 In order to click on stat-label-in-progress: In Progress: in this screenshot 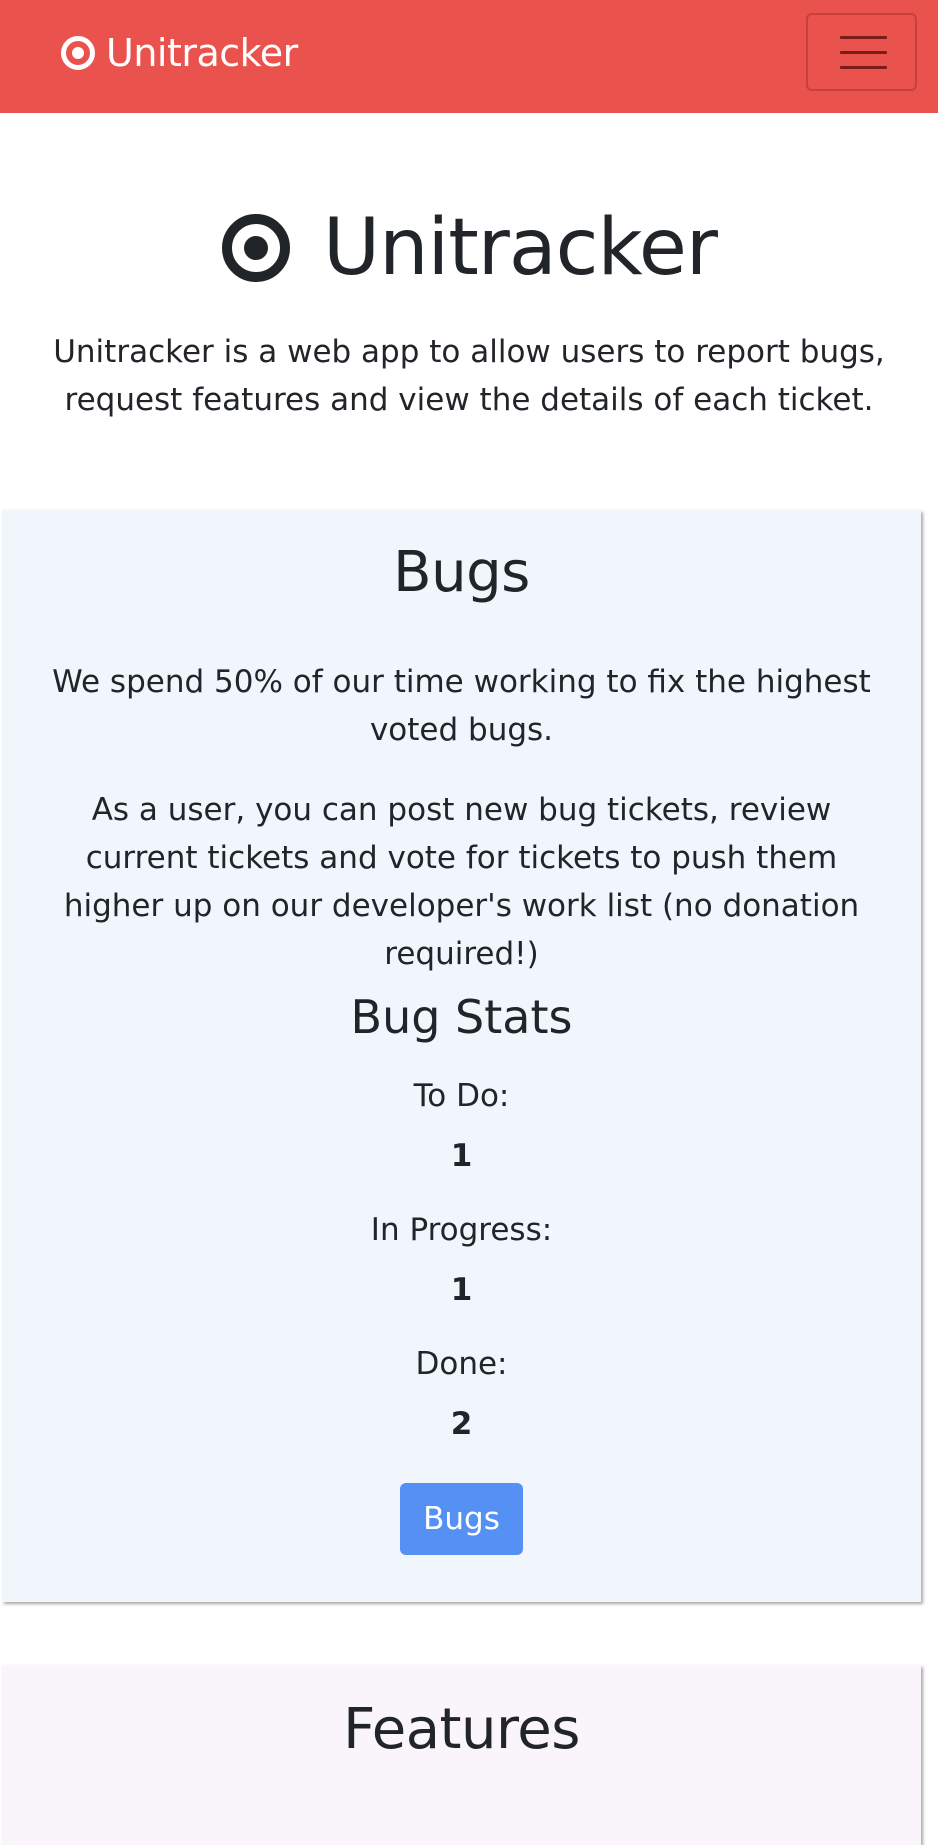, I will do `click(461, 1230)`.